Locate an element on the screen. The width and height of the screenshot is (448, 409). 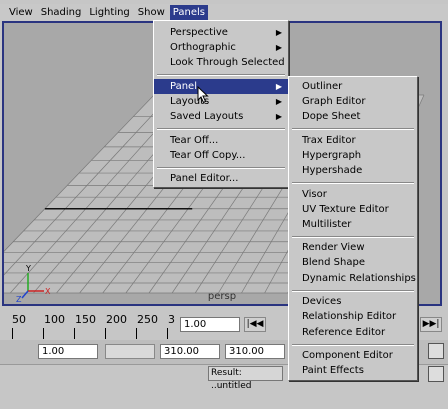
submenu-item-outliner: Outliner is located at coordinates (353, 86).